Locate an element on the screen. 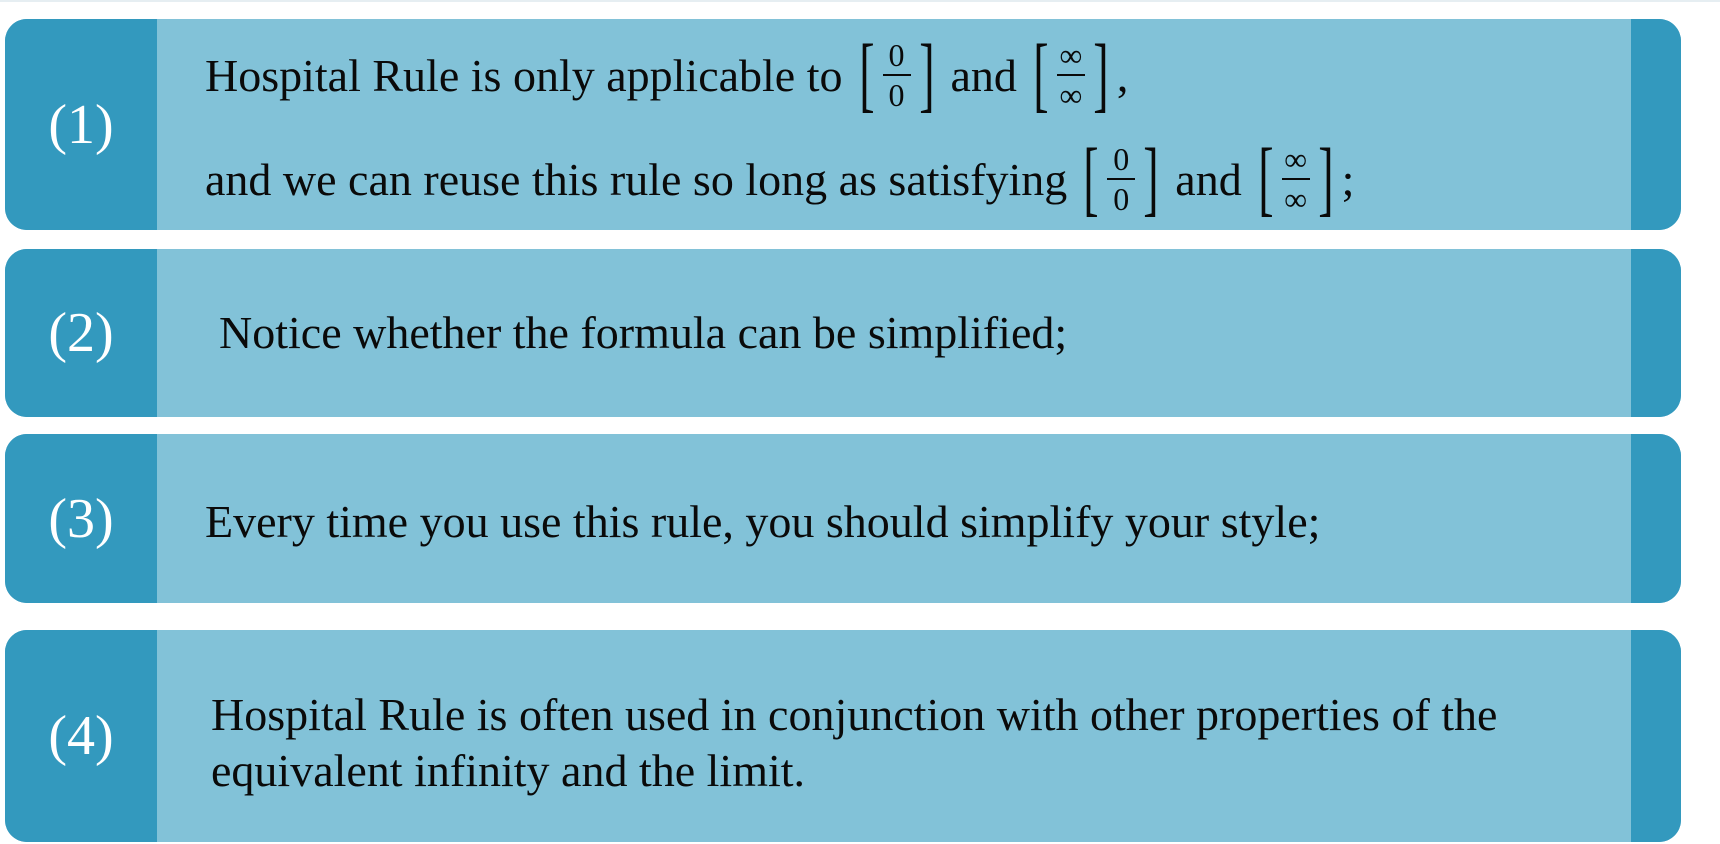 This screenshot has width=1720, height=844. text-segment: Hospital Rule is only applicable to is located at coordinates (524, 75).